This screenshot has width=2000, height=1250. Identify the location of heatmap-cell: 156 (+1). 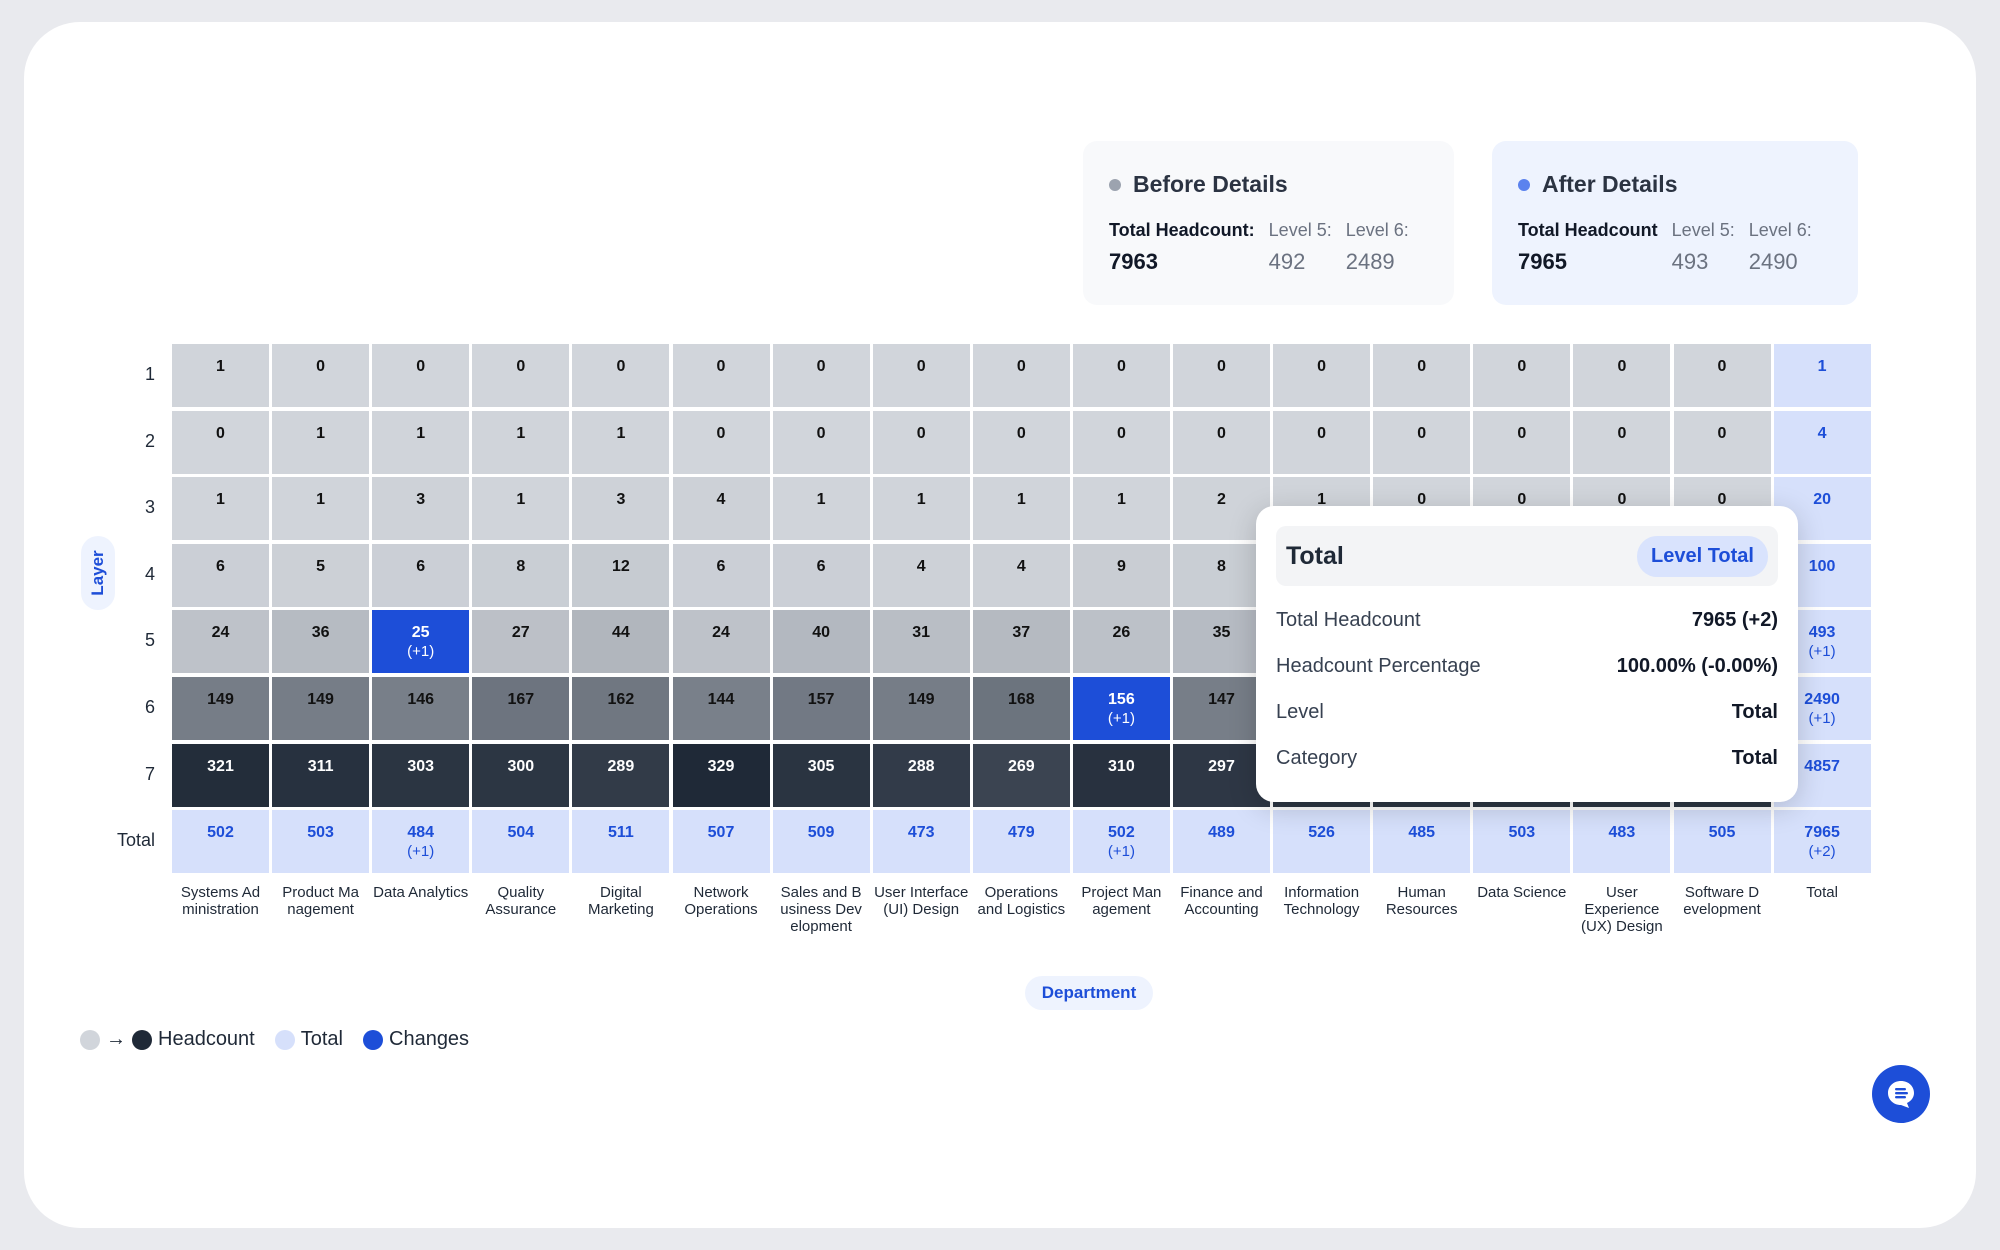
(1121, 708).